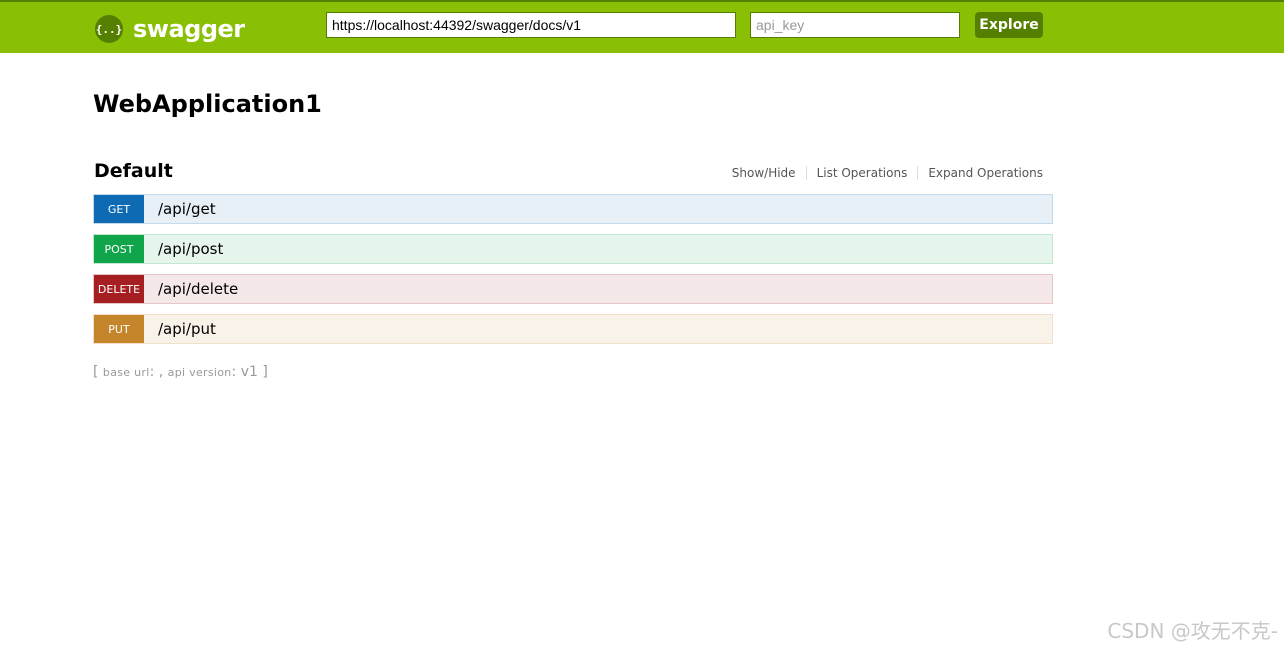 This screenshot has width=1284, height=652. I want to click on top-header: {..} swagger Explore, so click(642, 26).